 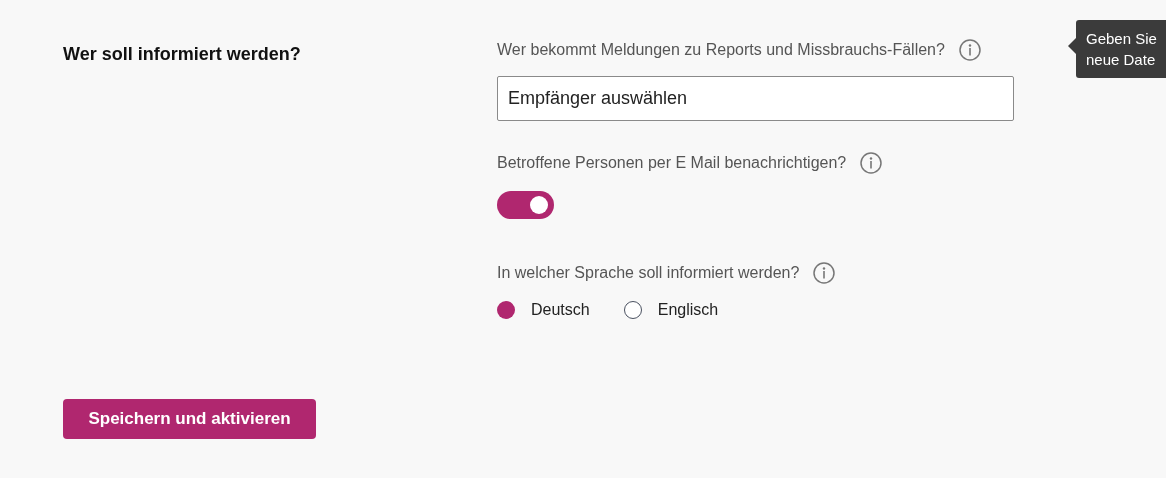 I want to click on radio-label: Englisch, so click(x=688, y=310).